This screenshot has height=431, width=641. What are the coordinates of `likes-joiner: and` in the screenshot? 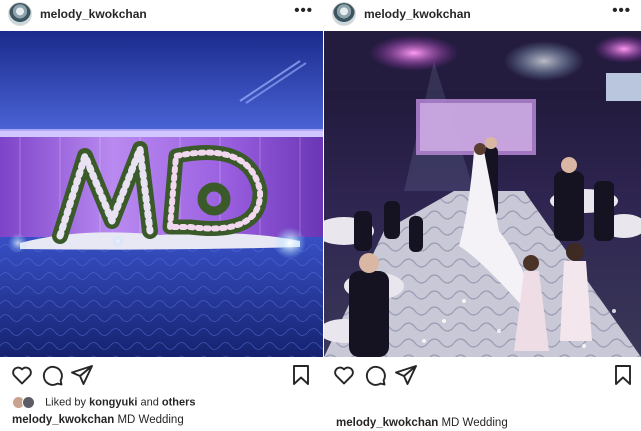 It's located at (149, 402).